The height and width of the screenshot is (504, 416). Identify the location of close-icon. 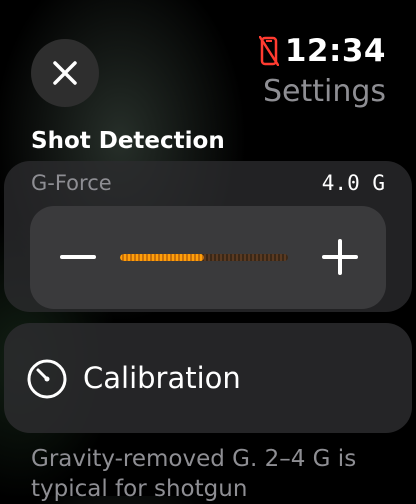
(65, 73).